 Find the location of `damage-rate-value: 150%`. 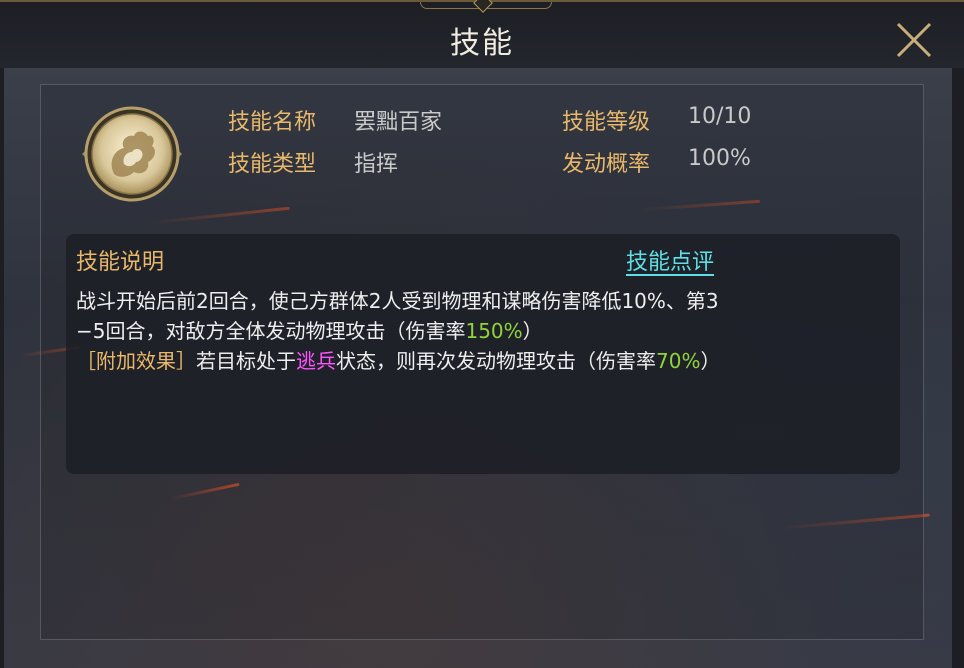

damage-rate-value: 150% is located at coordinates (494, 331).